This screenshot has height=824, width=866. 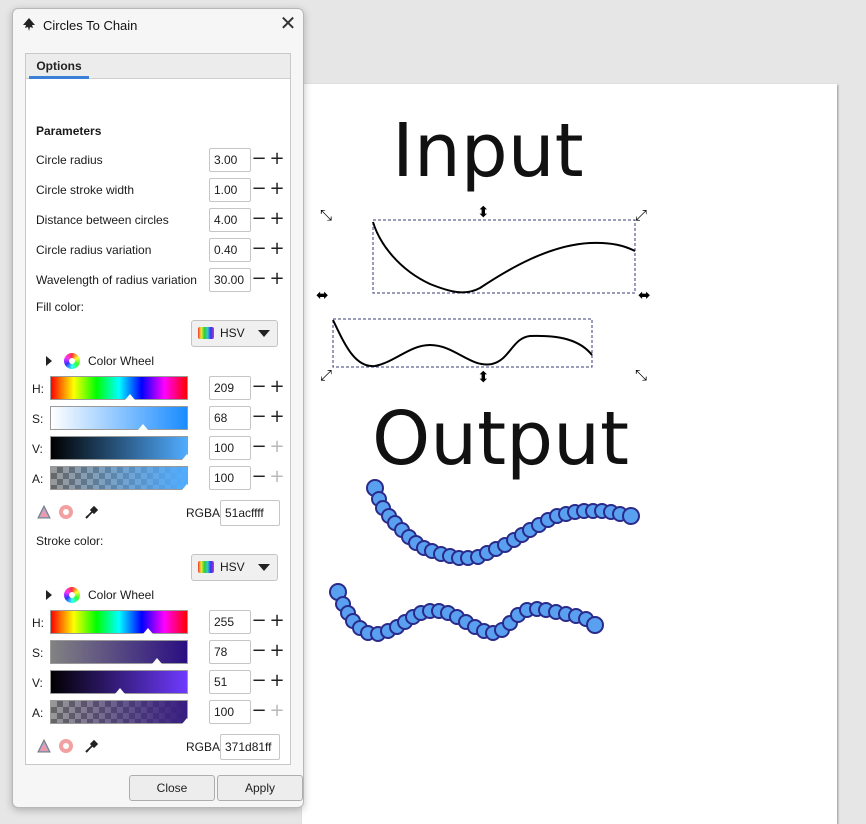 I want to click on scale-handle-ne-icon: ⤢, so click(x=641, y=215).